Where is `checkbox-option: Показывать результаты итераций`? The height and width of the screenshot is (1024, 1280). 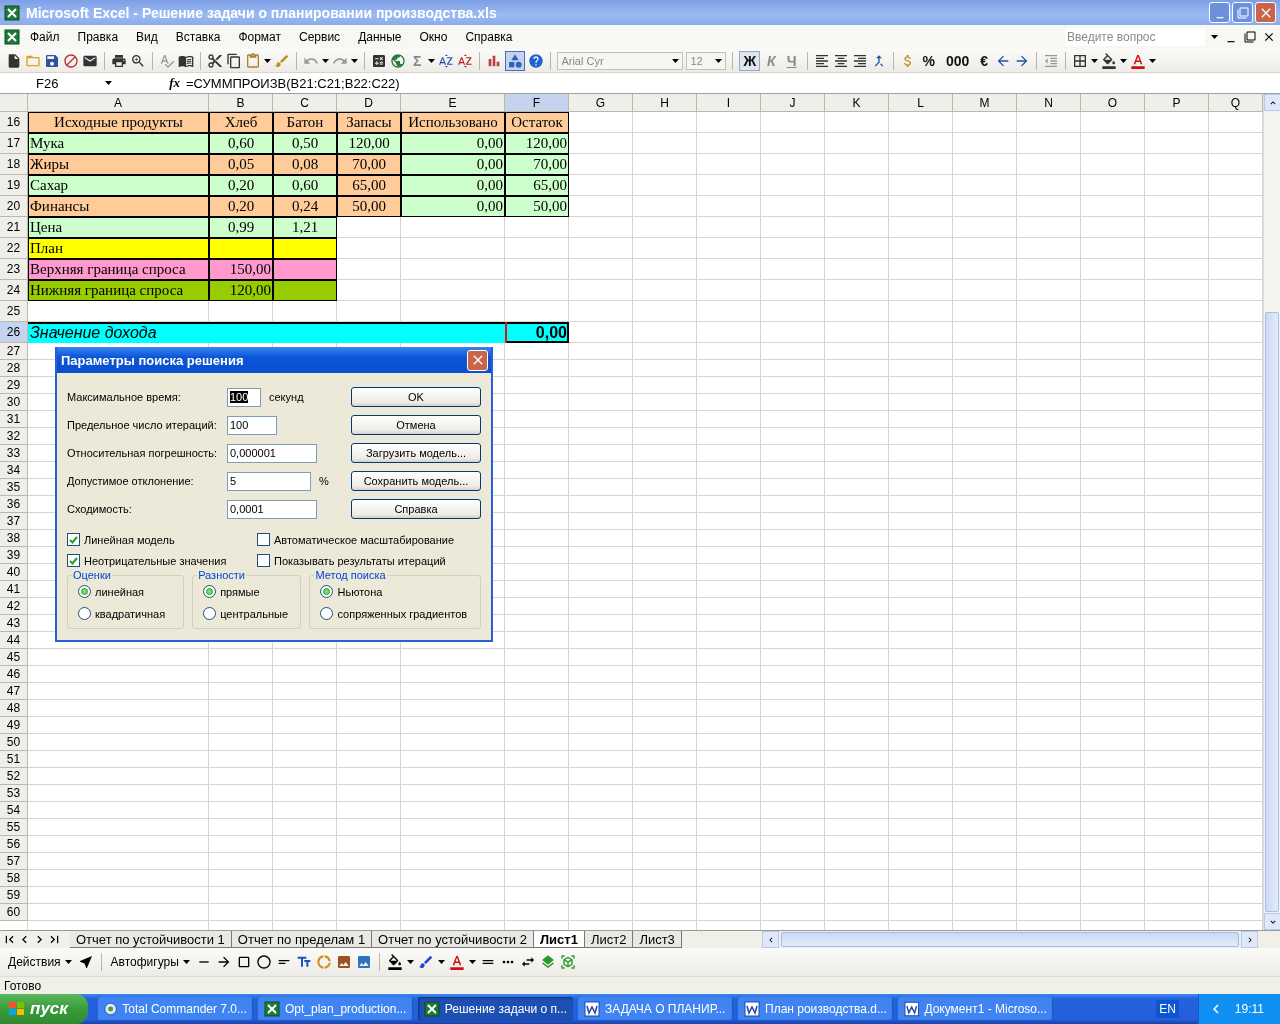 checkbox-option: Показывать результаты итераций is located at coordinates (369, 560).